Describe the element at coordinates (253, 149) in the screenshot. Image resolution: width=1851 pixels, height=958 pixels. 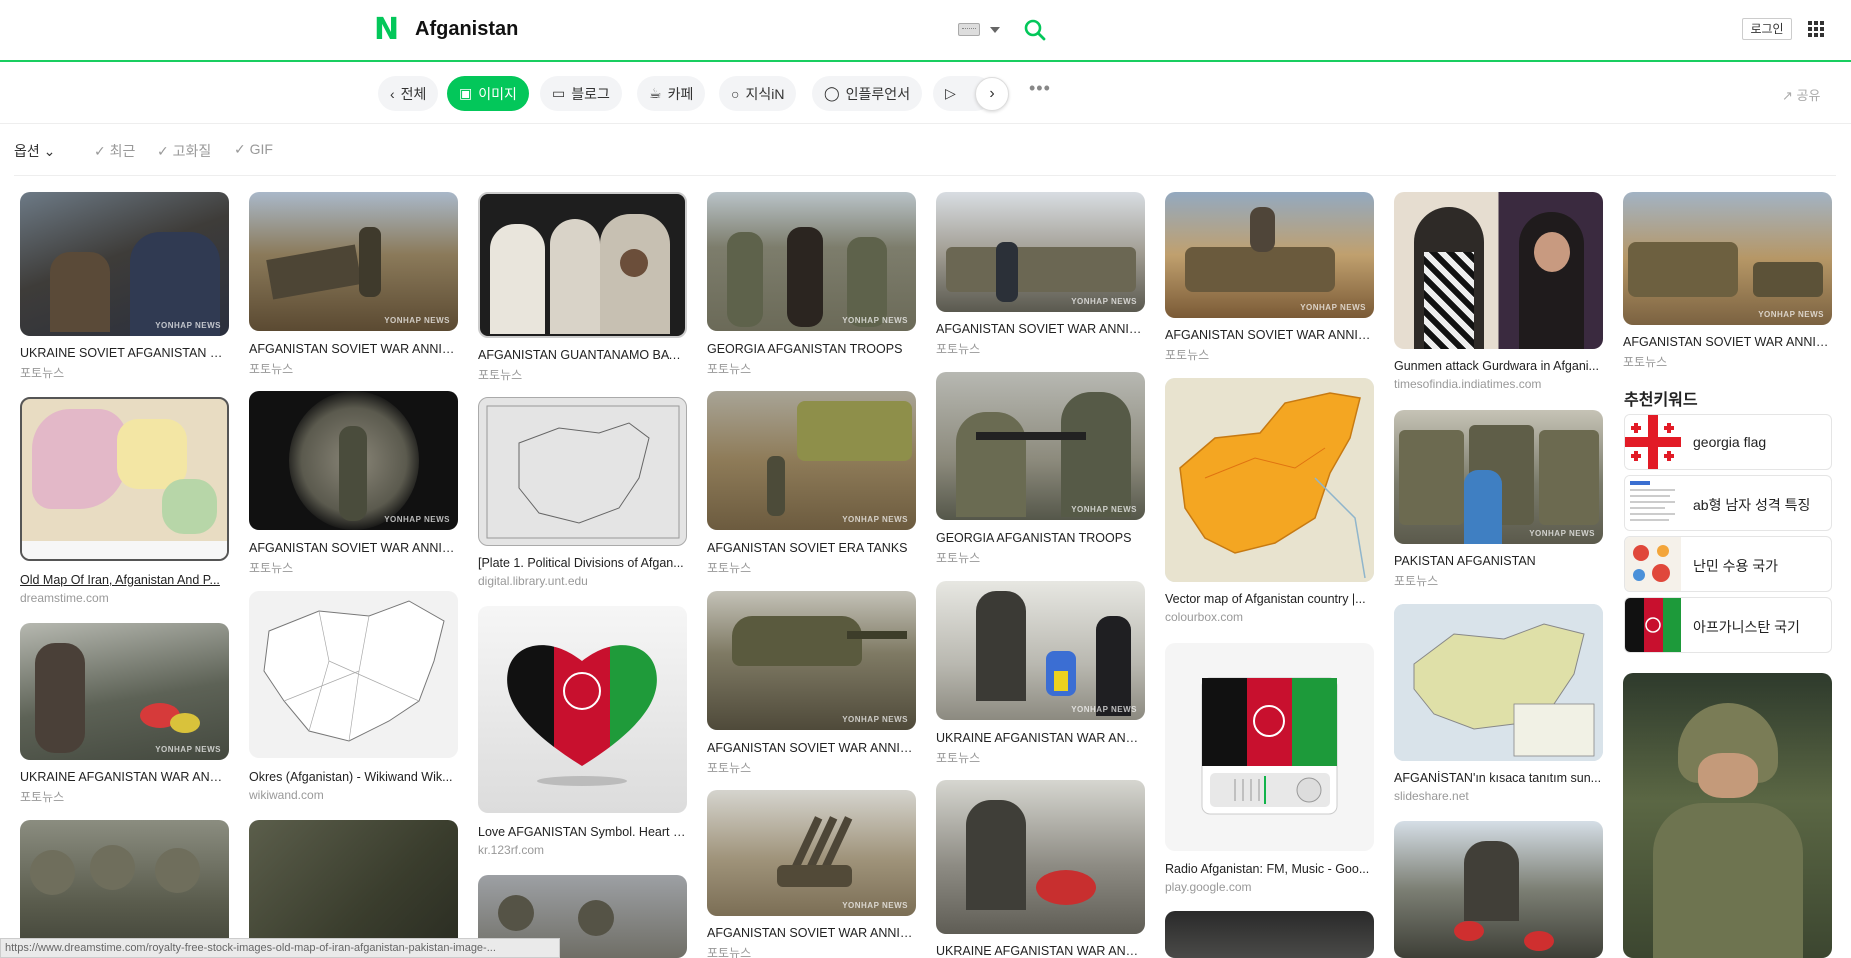
I see `filter-gif: ✓ GIF` at that location.